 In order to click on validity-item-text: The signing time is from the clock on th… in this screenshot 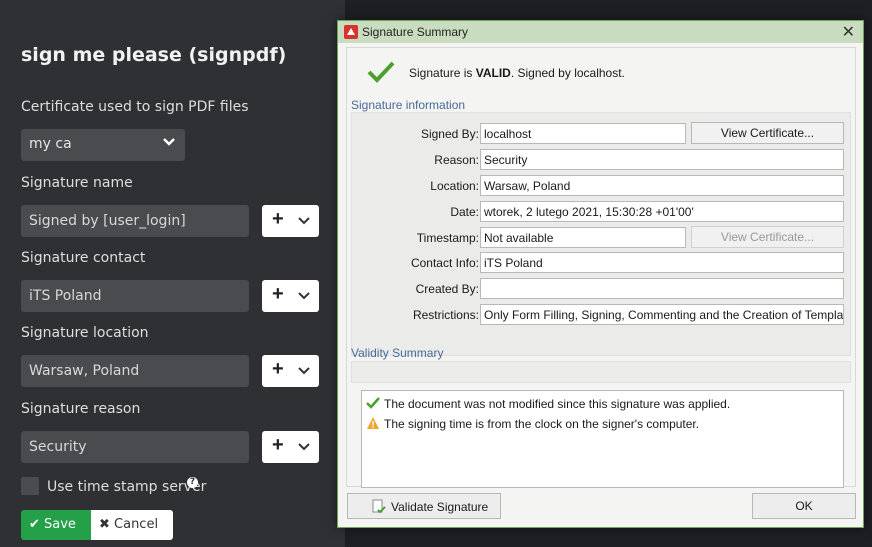, I will do `click(542, 424)`.